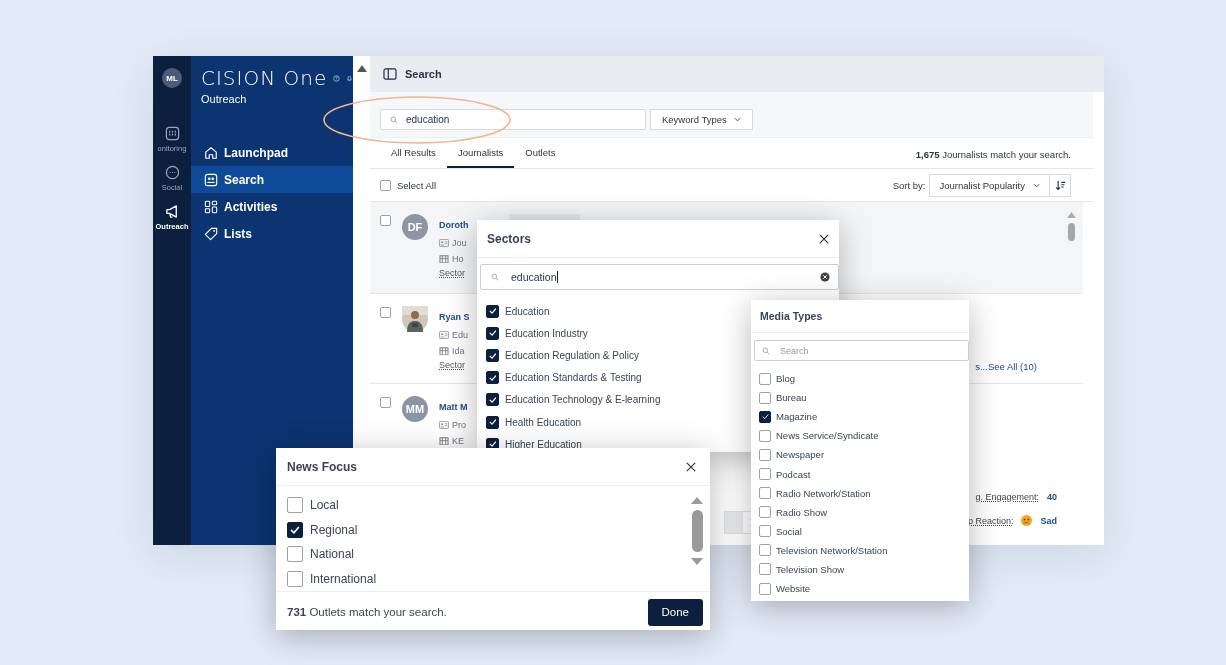 This screenshot has width=1226, height=665. What do you see at coordinates (797, 417) in the screenshot?
I see `media-type-label: Magazine` at bounding box center [797, 417].